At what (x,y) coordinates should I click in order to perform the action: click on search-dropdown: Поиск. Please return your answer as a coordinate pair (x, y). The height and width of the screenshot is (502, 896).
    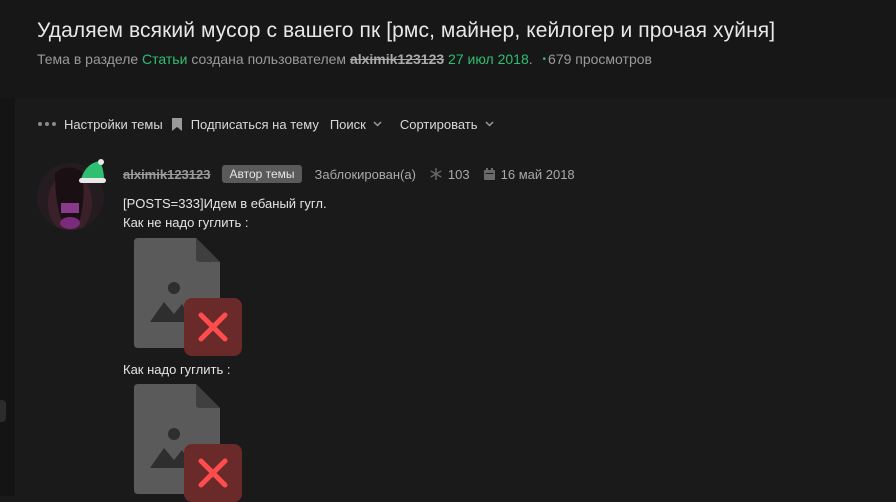
    Looking at the image, I should click on (356, 124).